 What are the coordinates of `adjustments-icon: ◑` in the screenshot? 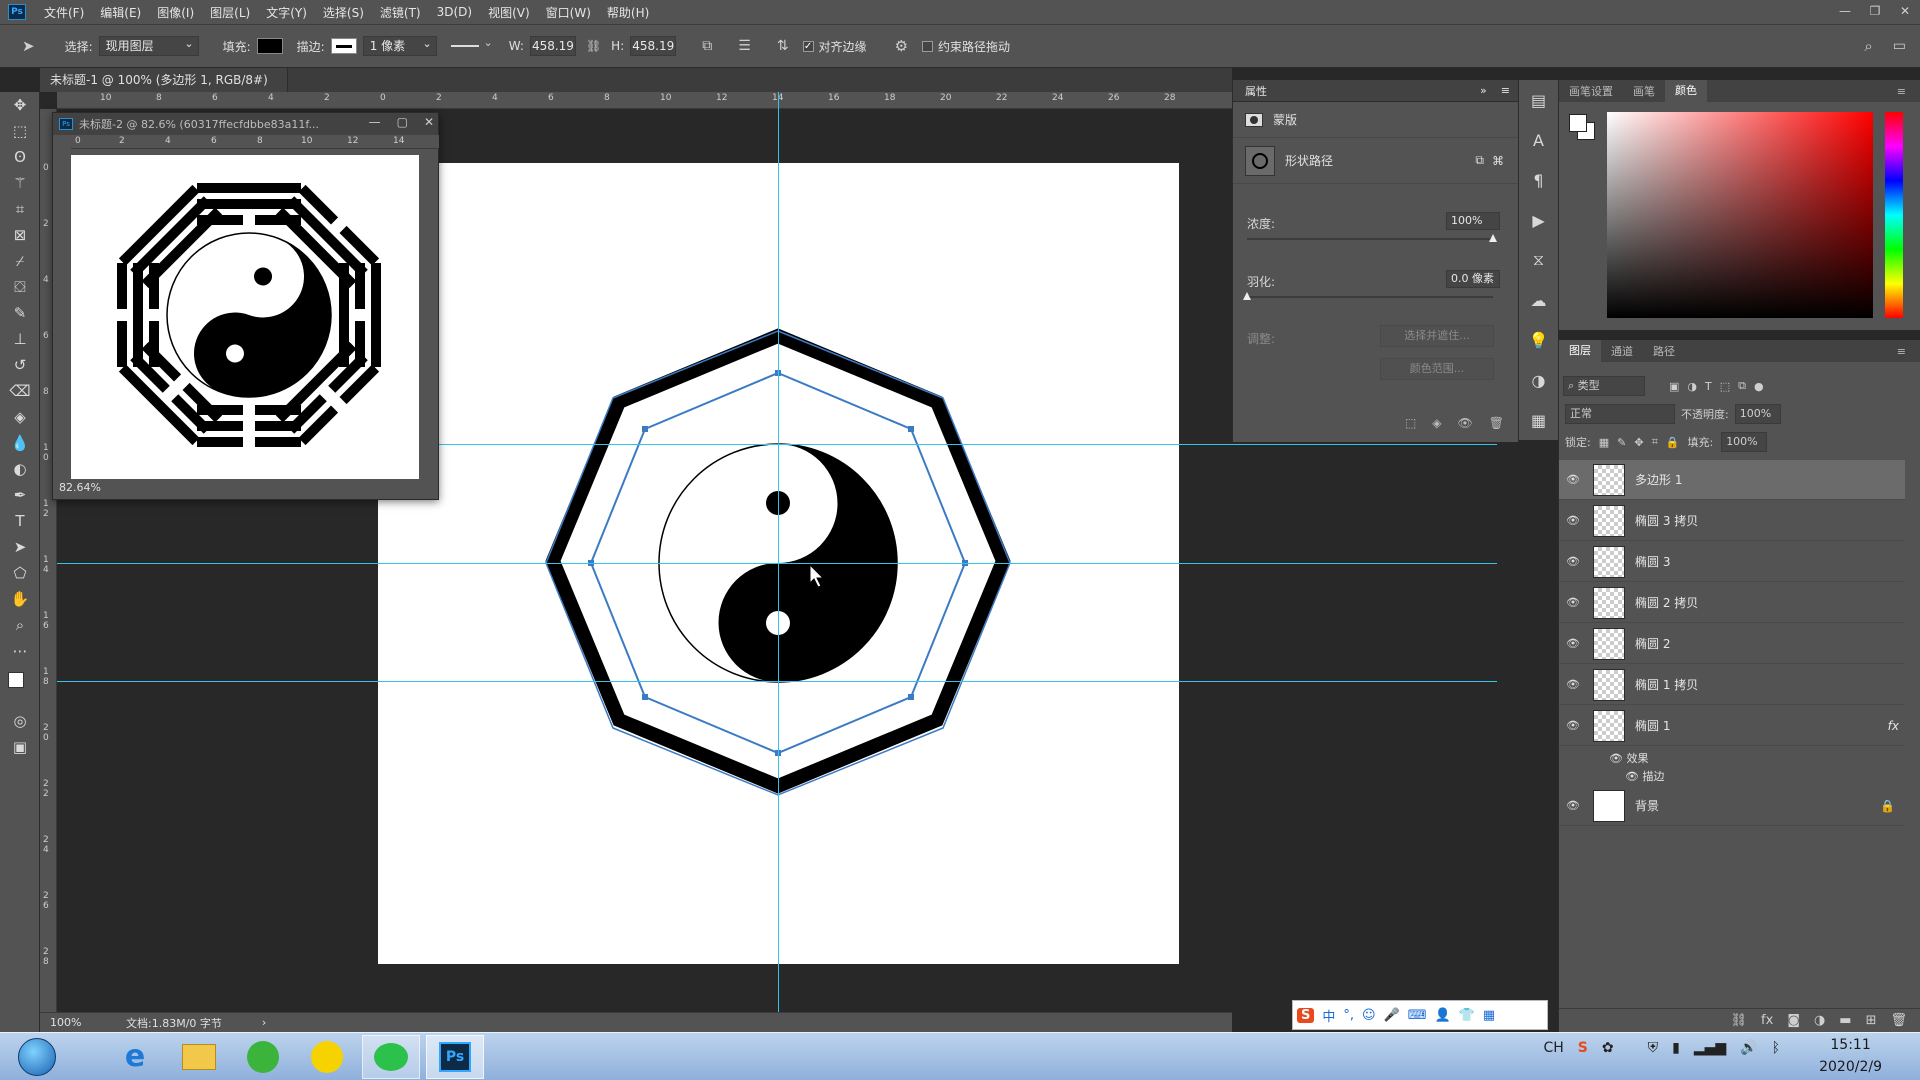 It's located at (1538, 380).